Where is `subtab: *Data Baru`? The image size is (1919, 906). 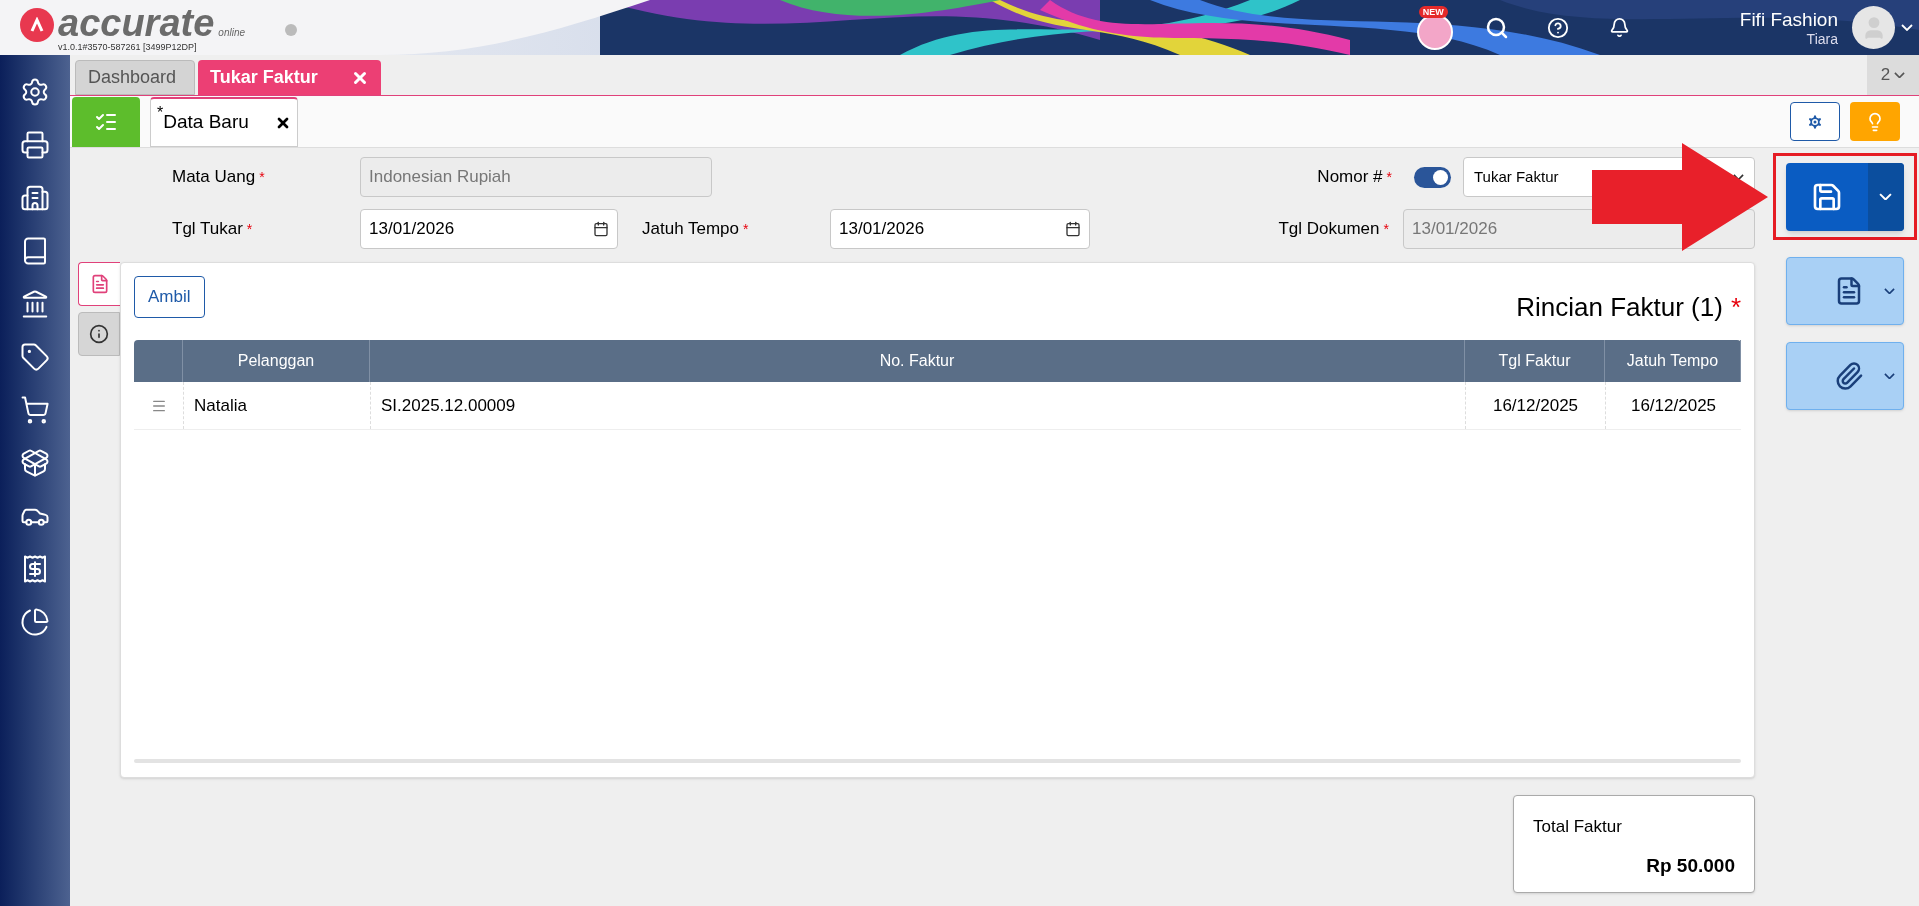
subtab: *Data Baru is located at coordinates (224, 122).